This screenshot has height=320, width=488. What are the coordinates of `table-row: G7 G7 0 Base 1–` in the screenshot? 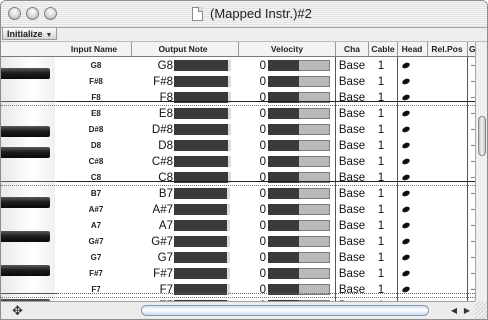 It's located at (239, 258).